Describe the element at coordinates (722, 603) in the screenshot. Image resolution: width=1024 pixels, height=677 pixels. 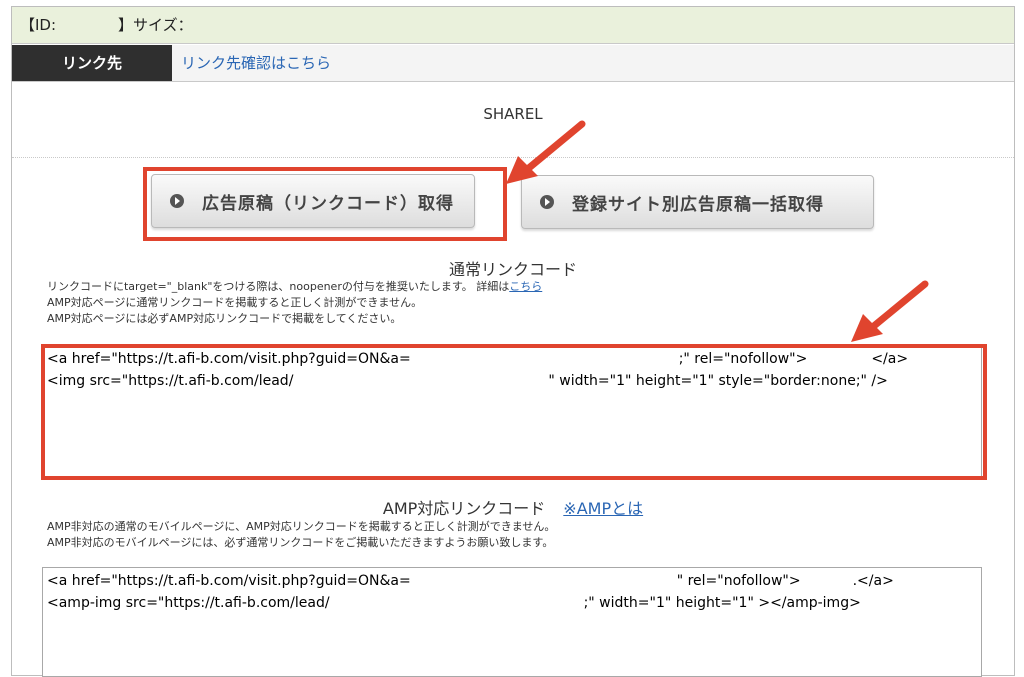
I see `code-text: ;" width="1" height="1" ></amp-img>` at that location.